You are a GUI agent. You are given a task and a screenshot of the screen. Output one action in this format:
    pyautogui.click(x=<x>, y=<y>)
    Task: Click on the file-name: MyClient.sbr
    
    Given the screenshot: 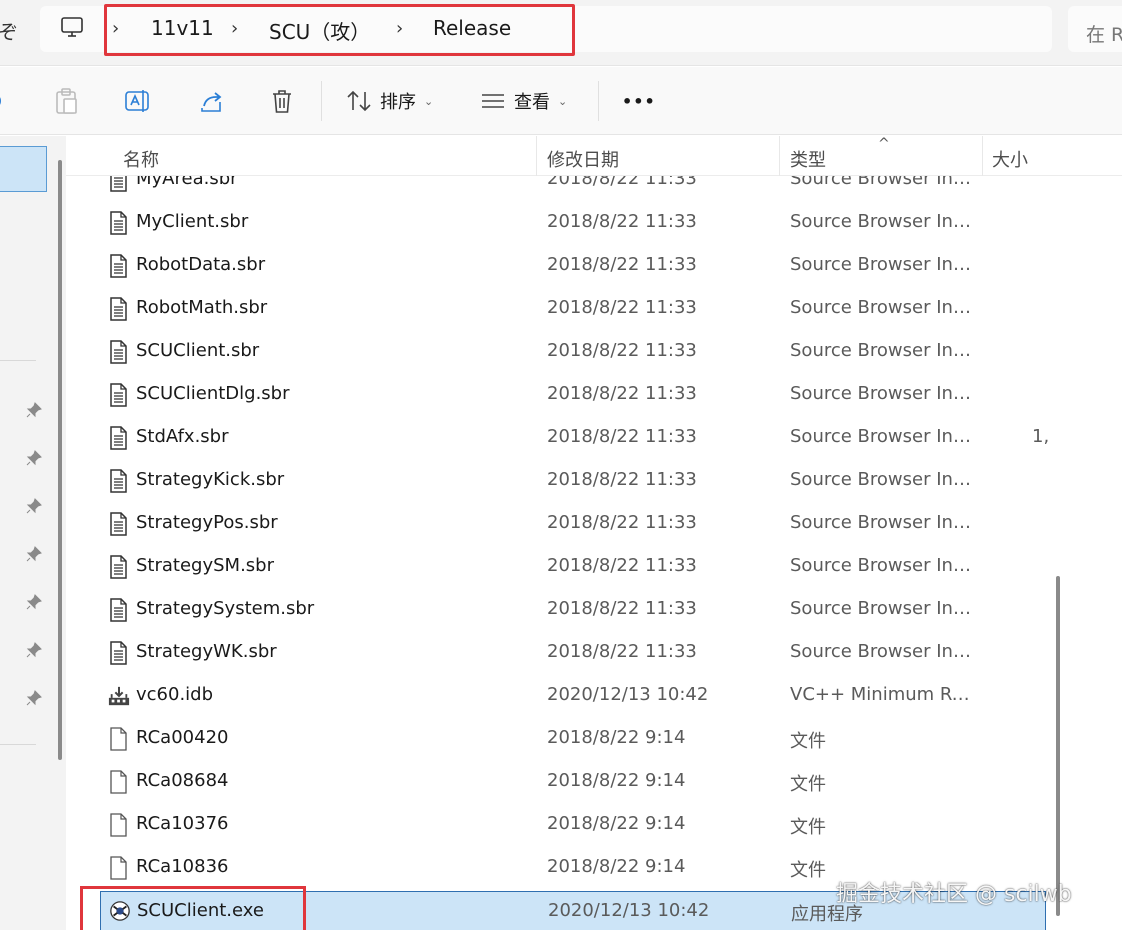 What is the action you would take?
    pyautogui.click(x=192, y=221)
    